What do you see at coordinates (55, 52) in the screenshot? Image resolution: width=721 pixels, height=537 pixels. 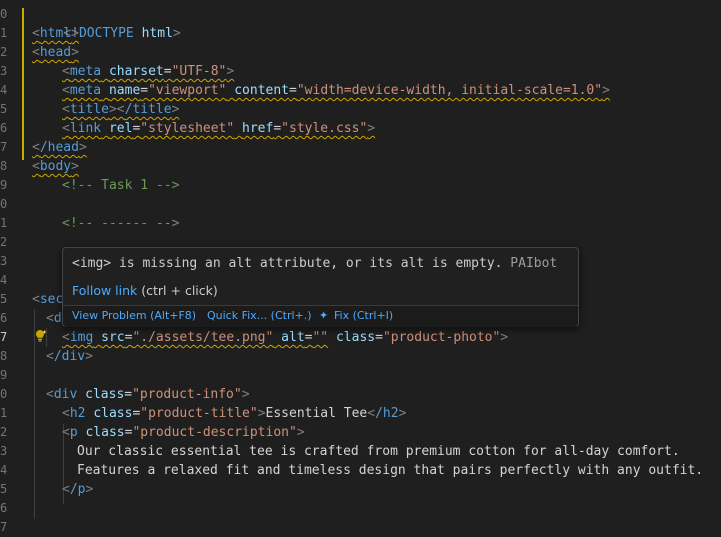 I see `code-line-head: <head>` at bounding box center [55, 52].